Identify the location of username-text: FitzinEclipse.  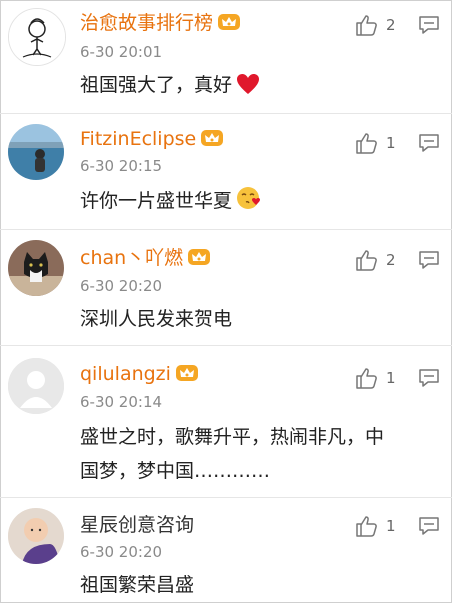
(138, 139).